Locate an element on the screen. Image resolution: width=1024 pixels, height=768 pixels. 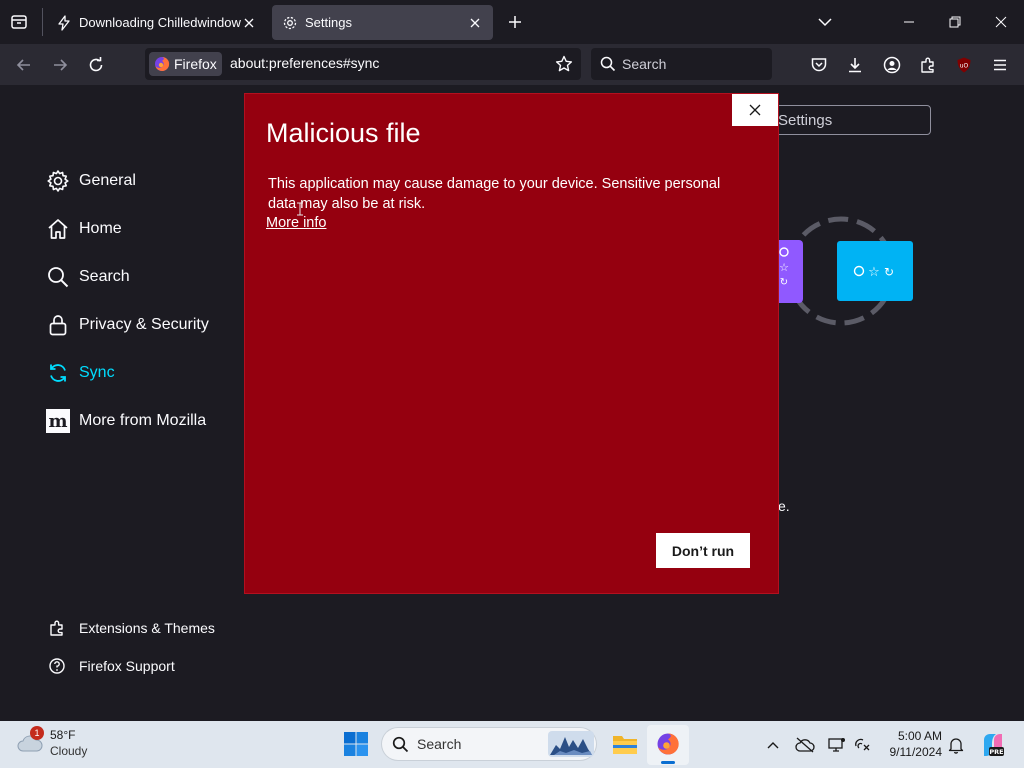
display-icon is located at coordinates (837, 745).